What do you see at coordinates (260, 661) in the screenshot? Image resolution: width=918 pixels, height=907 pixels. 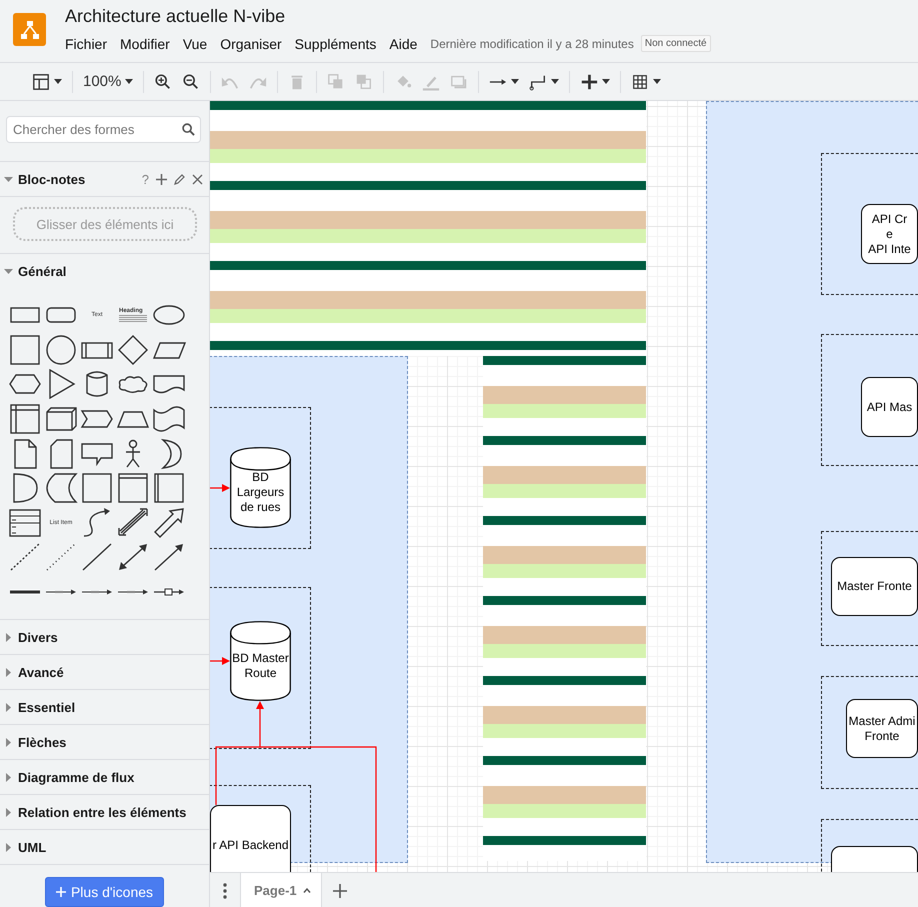 I see `database-node: BD Master Route` at bounding box center [260, 661].